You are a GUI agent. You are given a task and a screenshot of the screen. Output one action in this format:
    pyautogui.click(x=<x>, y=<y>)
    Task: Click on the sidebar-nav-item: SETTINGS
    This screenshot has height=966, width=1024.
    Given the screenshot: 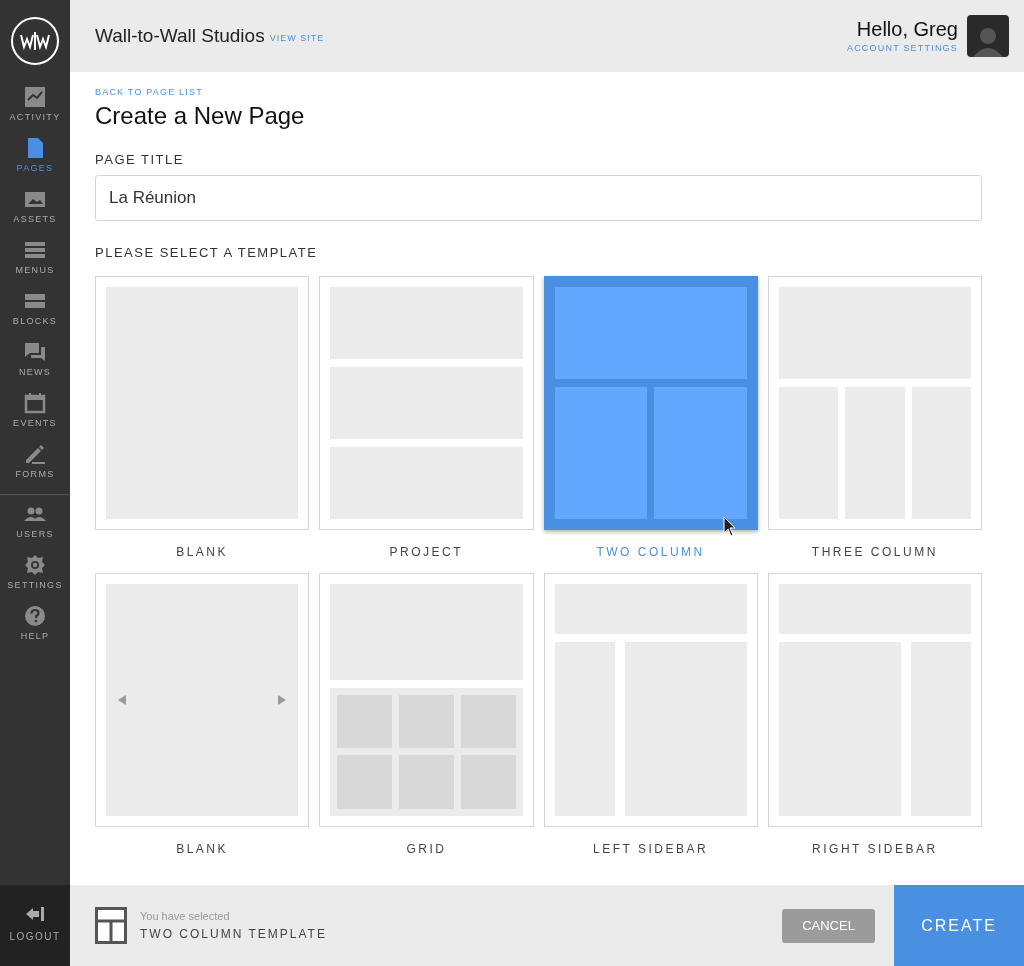 What is the action you would take?
    pyautogui.click(x=35, y=575)
    